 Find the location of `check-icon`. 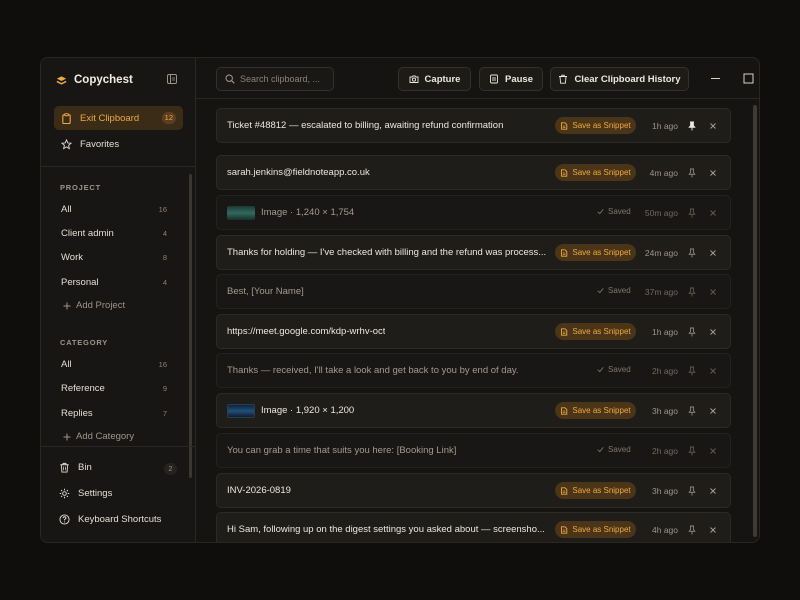

check-icon is located at coordinates (600, 450).